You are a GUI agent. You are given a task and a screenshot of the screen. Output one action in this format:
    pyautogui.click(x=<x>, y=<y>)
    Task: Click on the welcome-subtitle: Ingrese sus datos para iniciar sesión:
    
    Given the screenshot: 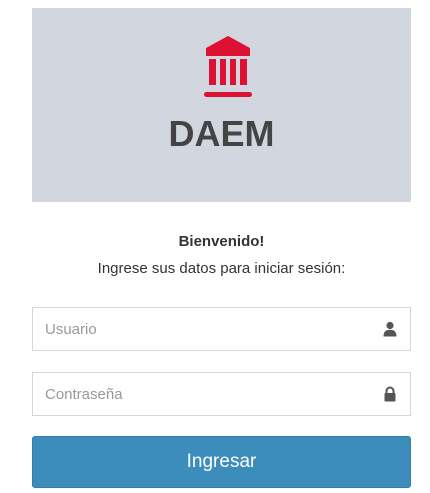 What is the action you would take?
    pyautogui.click(x=221, y=268)
    